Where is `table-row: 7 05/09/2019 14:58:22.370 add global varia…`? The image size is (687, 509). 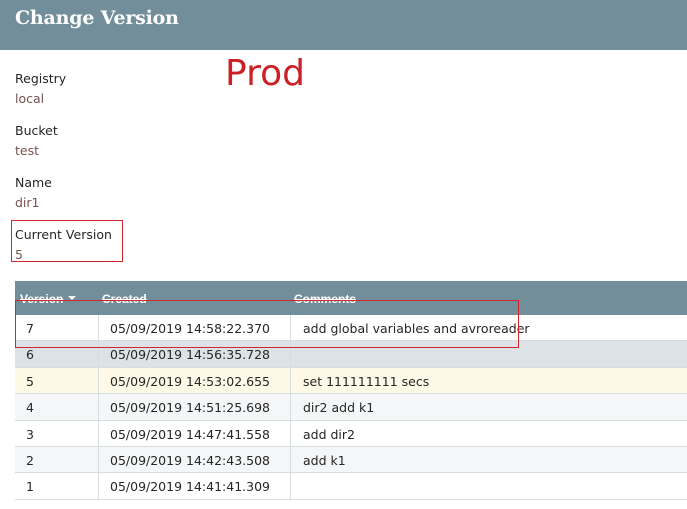 table-row: 7 05/09/2019 14:58:22.370 add global varia… is located at coordinates (351, 328).